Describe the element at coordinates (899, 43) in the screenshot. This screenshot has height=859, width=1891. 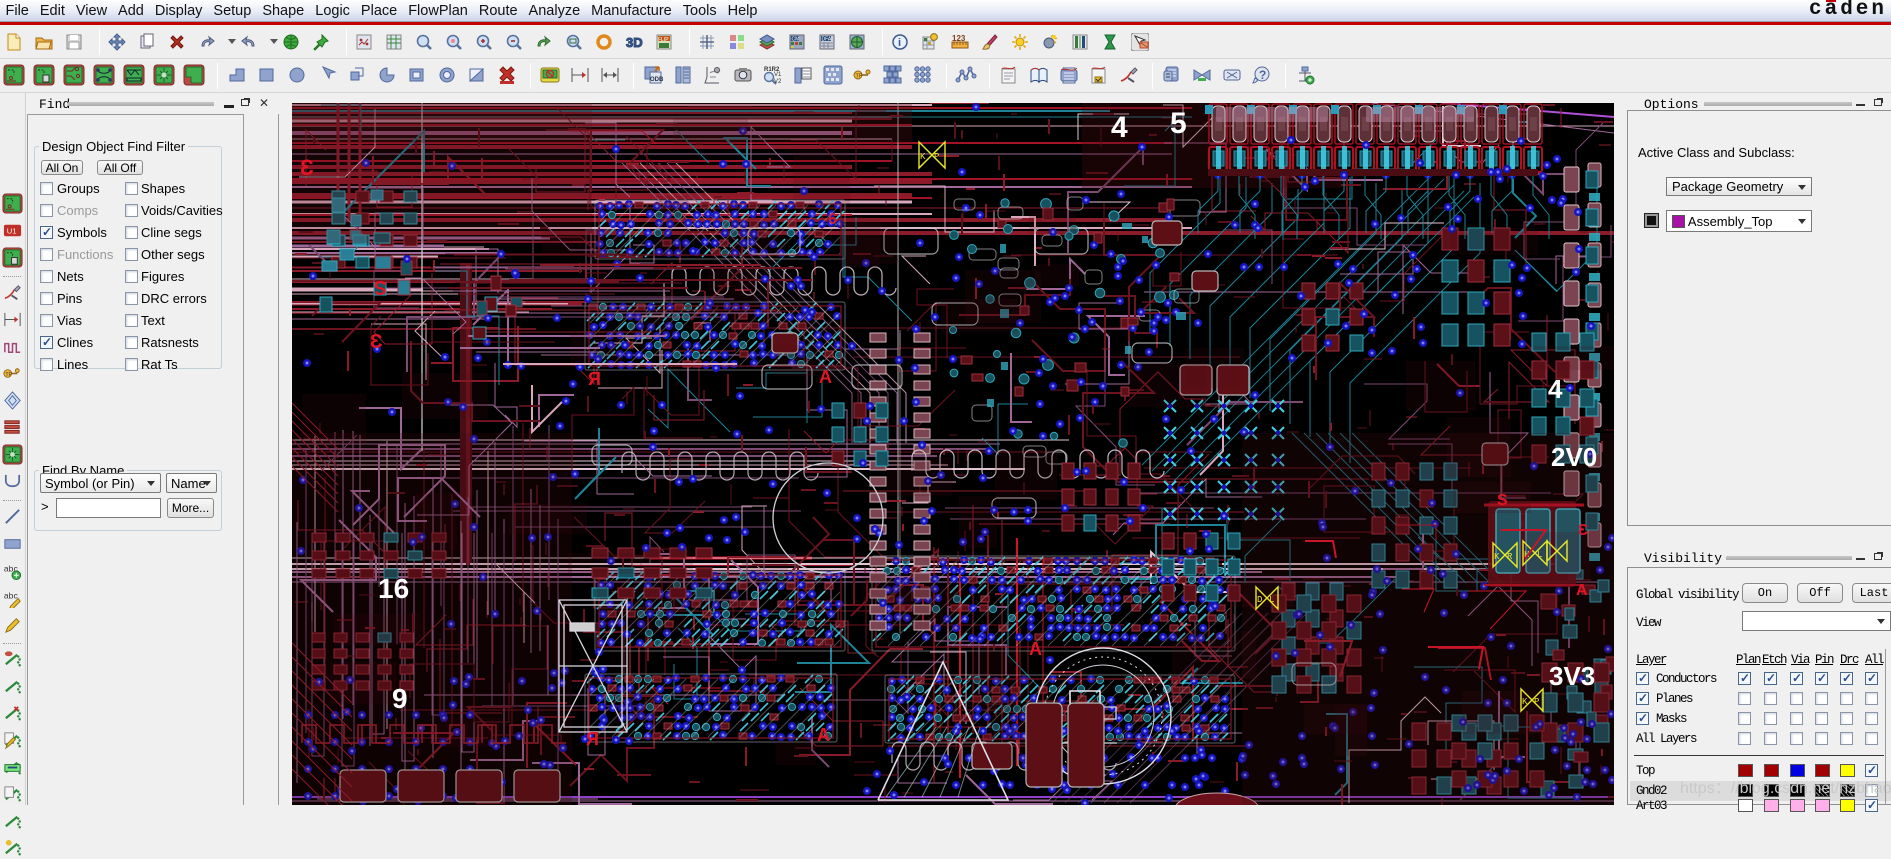
I see `svg-text: i` at that location.